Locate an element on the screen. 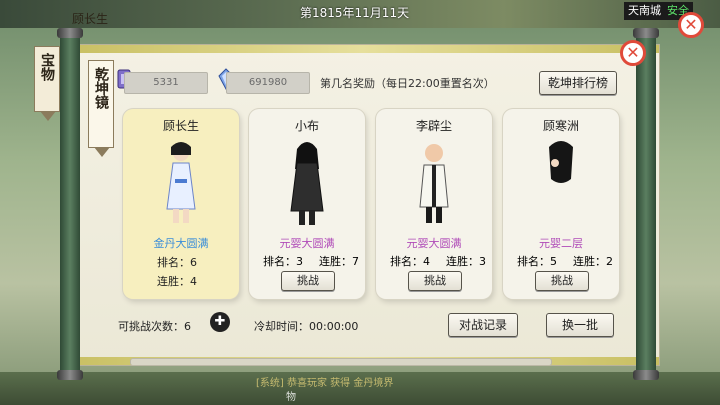  rank-label: 排名：6 is located at coordinates (177, 262).